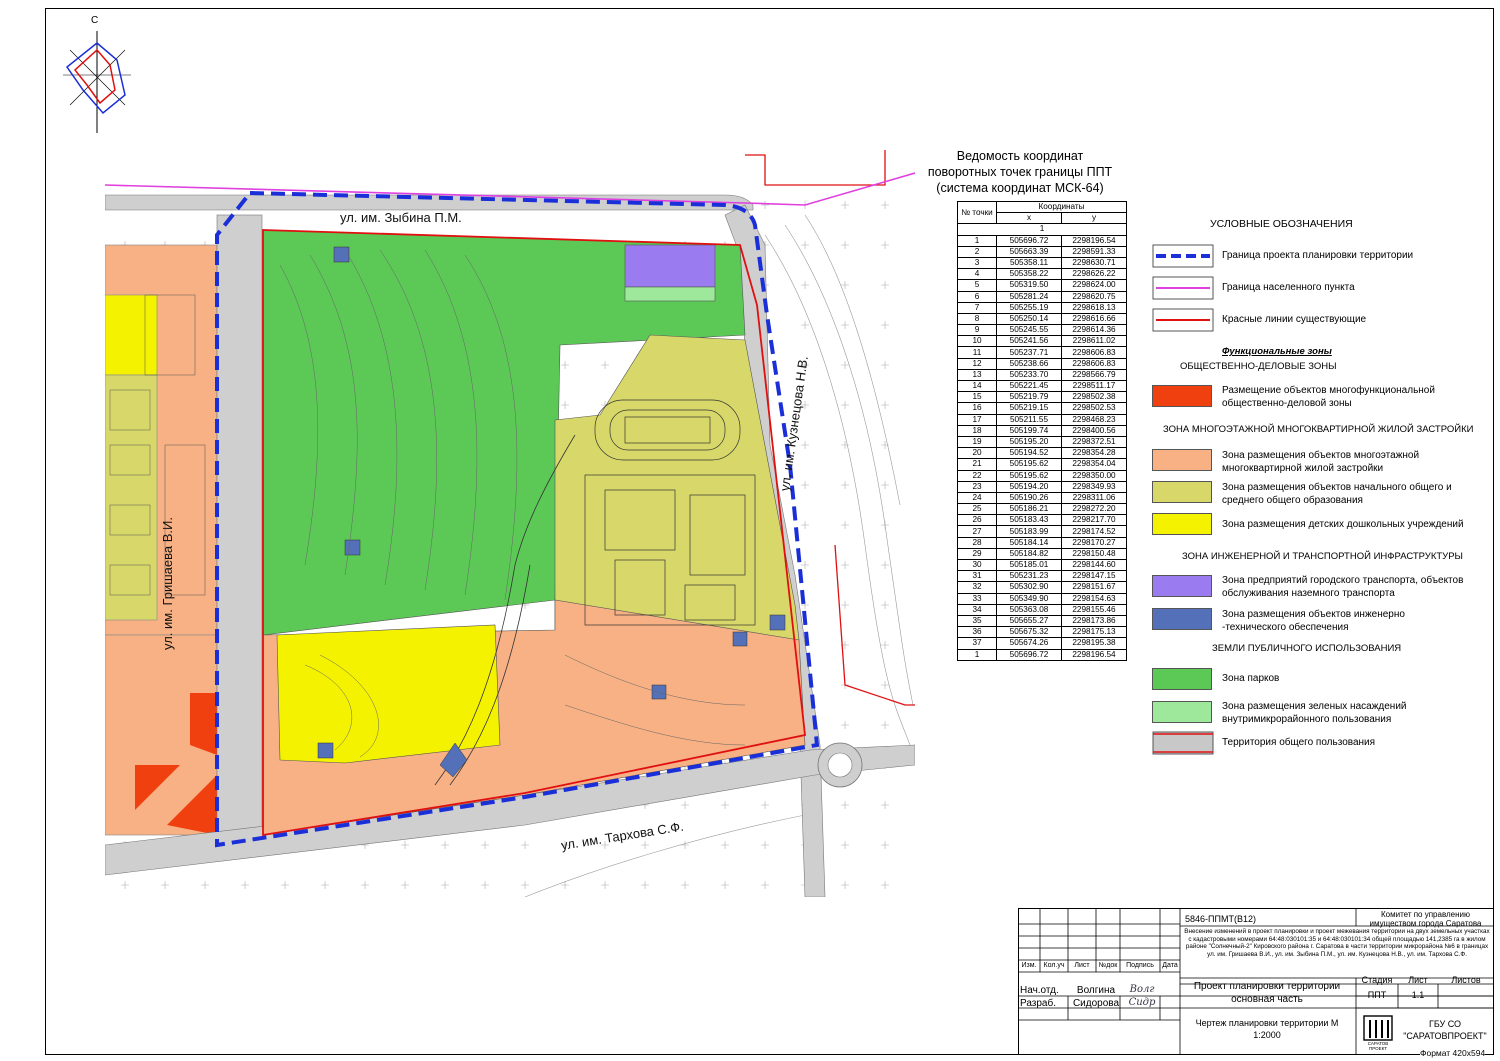 The image size is (1500, 1061). I want to click on coord-point-no: 35, so click(977, 621).